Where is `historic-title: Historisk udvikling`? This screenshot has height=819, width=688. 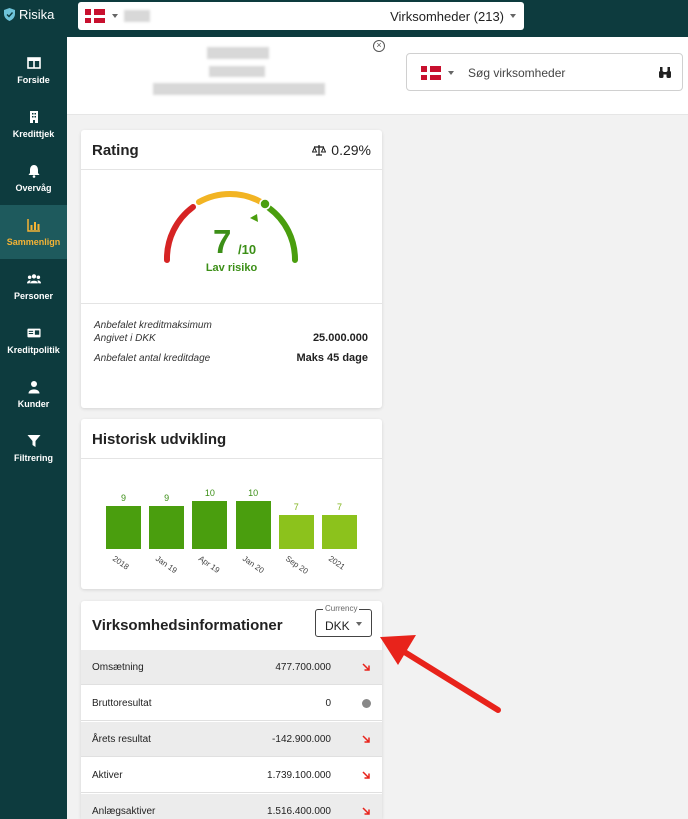
historic-title: Historisk udvikling is located at coordinates (159, 439).